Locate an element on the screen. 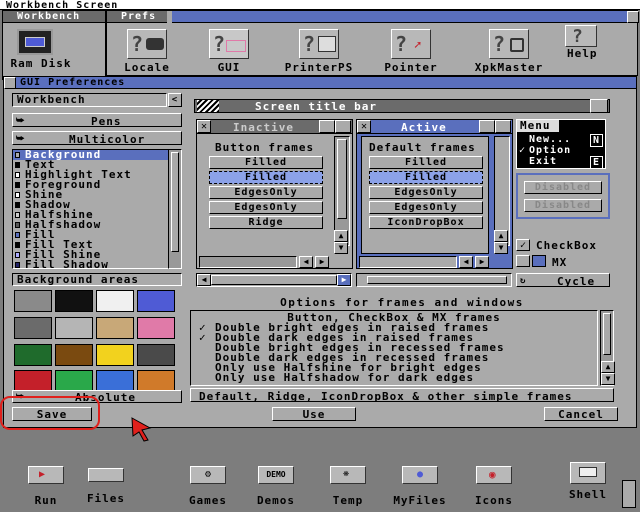 The height and width of the screenshot is (512, 640). use-button: Use is located at coordinates (314, 414).